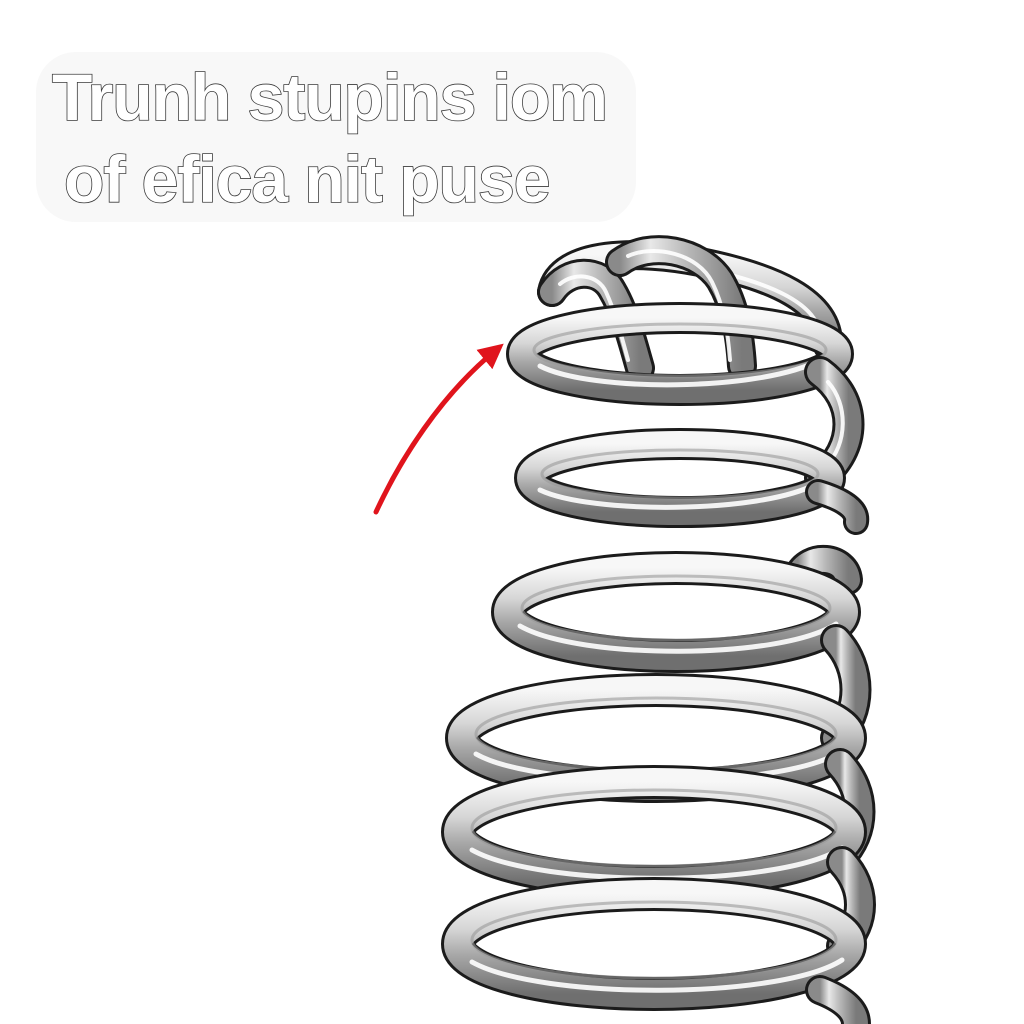 The width and height of the screenshot is (1024, 1024). Describe the element at coordinates (306, 179) in the screenshot. I see `caption-line-2: of efica nit puse` at that location.